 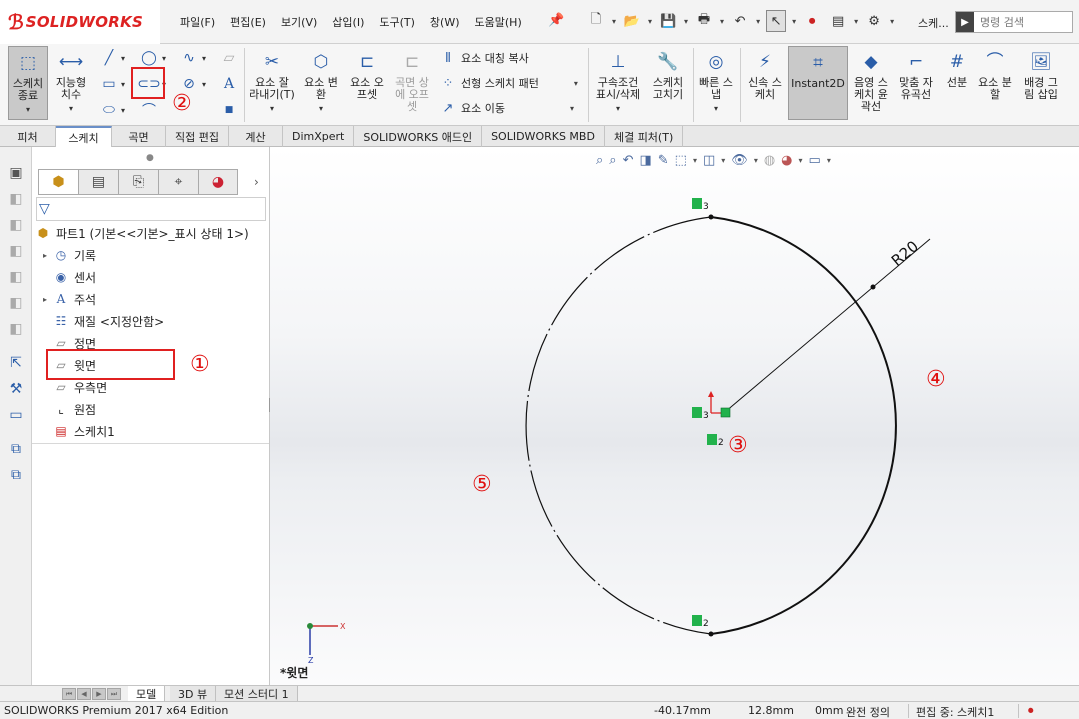 What do you see at coordinates (319, 136) in the screenshot?
I see `tab-dimxpert: DimXpert` at bounding box center [319, 136].